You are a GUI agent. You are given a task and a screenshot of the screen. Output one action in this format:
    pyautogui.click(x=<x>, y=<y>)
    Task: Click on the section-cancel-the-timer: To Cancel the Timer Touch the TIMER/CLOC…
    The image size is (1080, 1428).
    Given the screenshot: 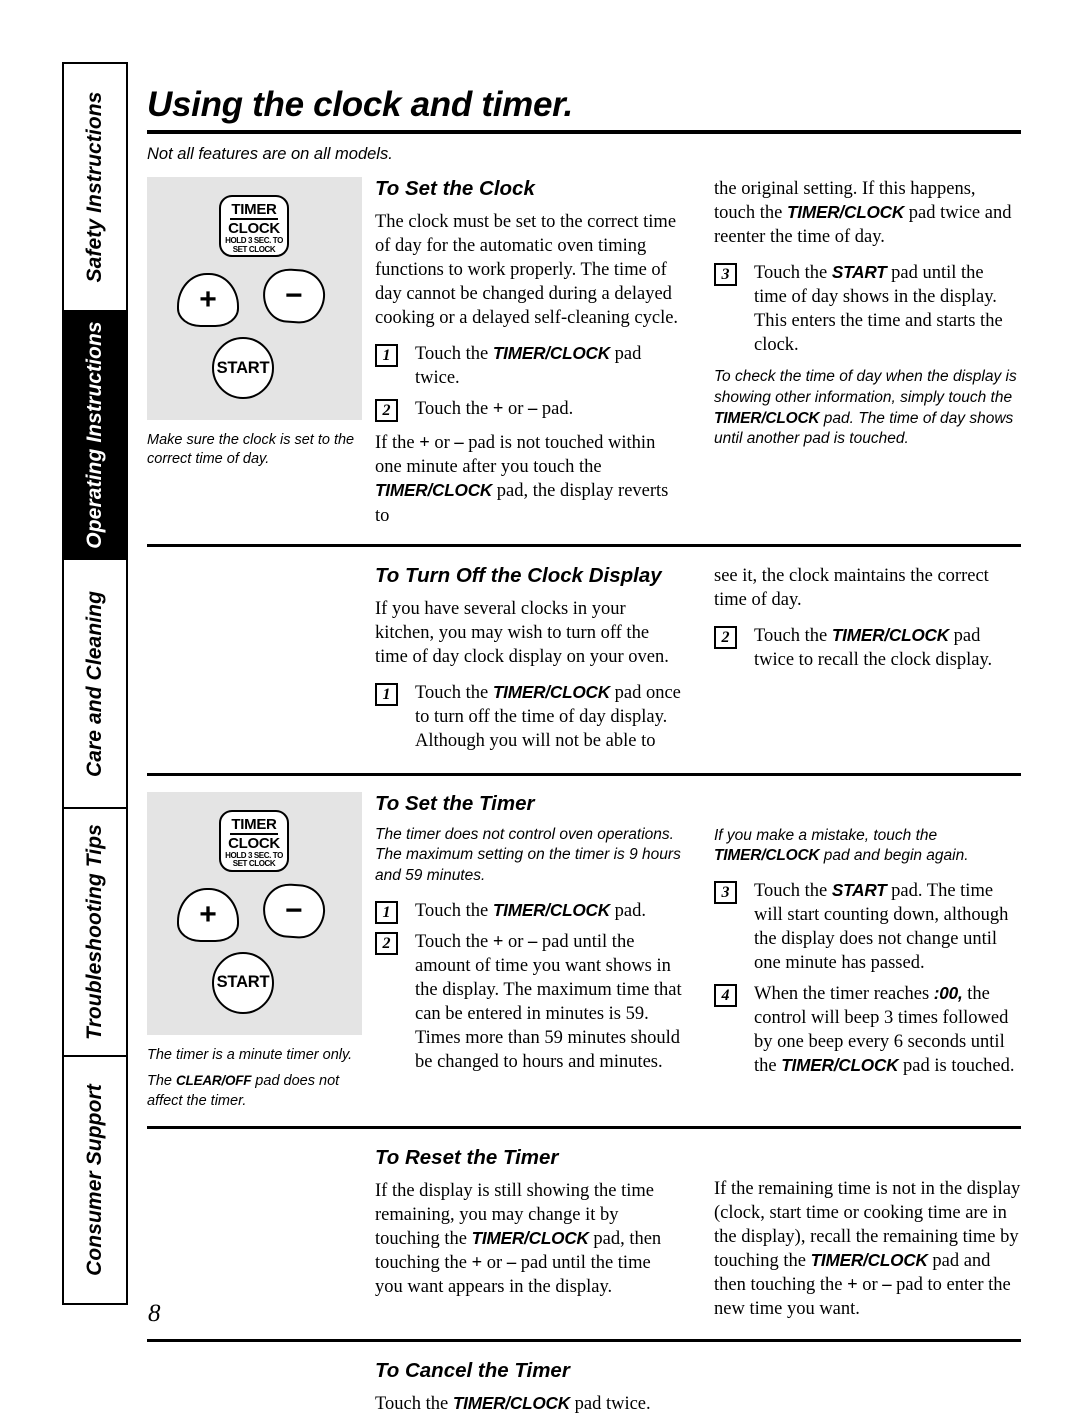 What is the action you would take?
    pyautogui.click(x=584, y=1393)
    